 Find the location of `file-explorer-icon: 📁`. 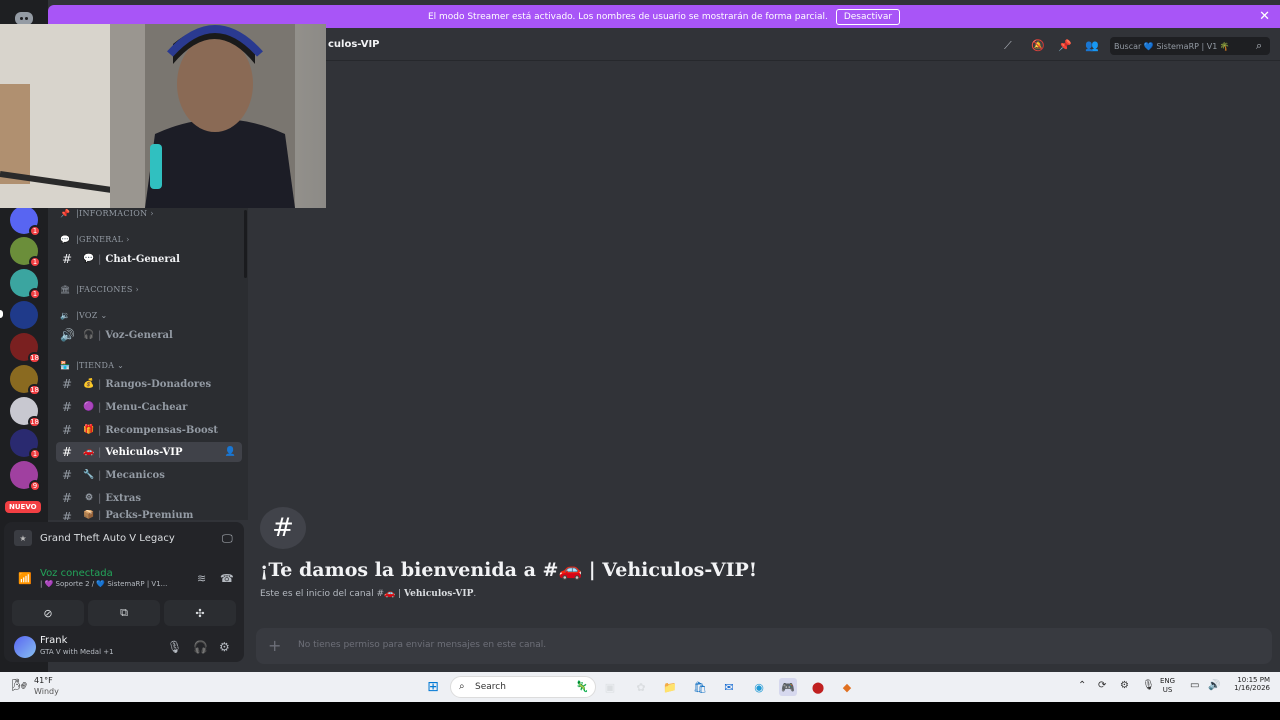

file-explorer-icon: 📁 is located at coordinates (670, 687).